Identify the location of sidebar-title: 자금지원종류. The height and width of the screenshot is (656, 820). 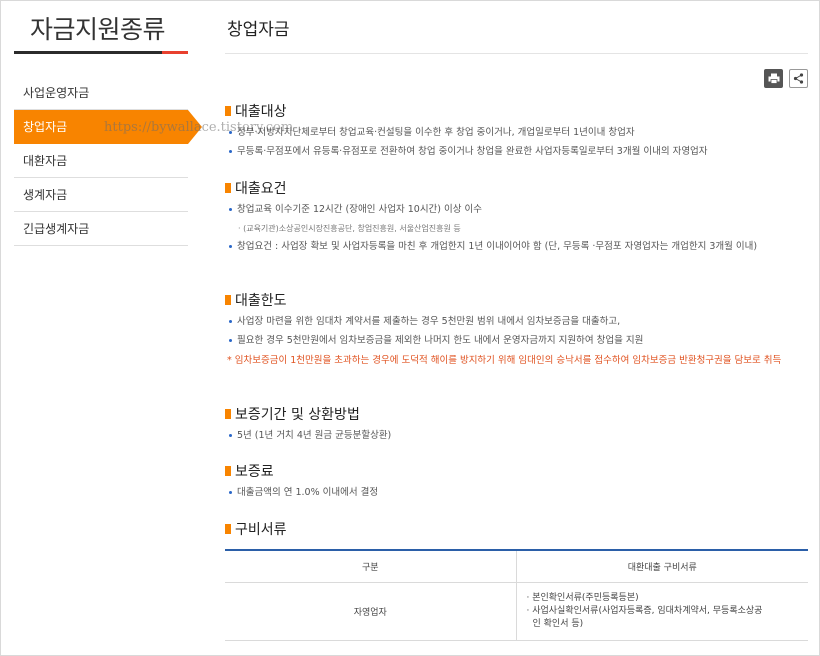
(98, 29).